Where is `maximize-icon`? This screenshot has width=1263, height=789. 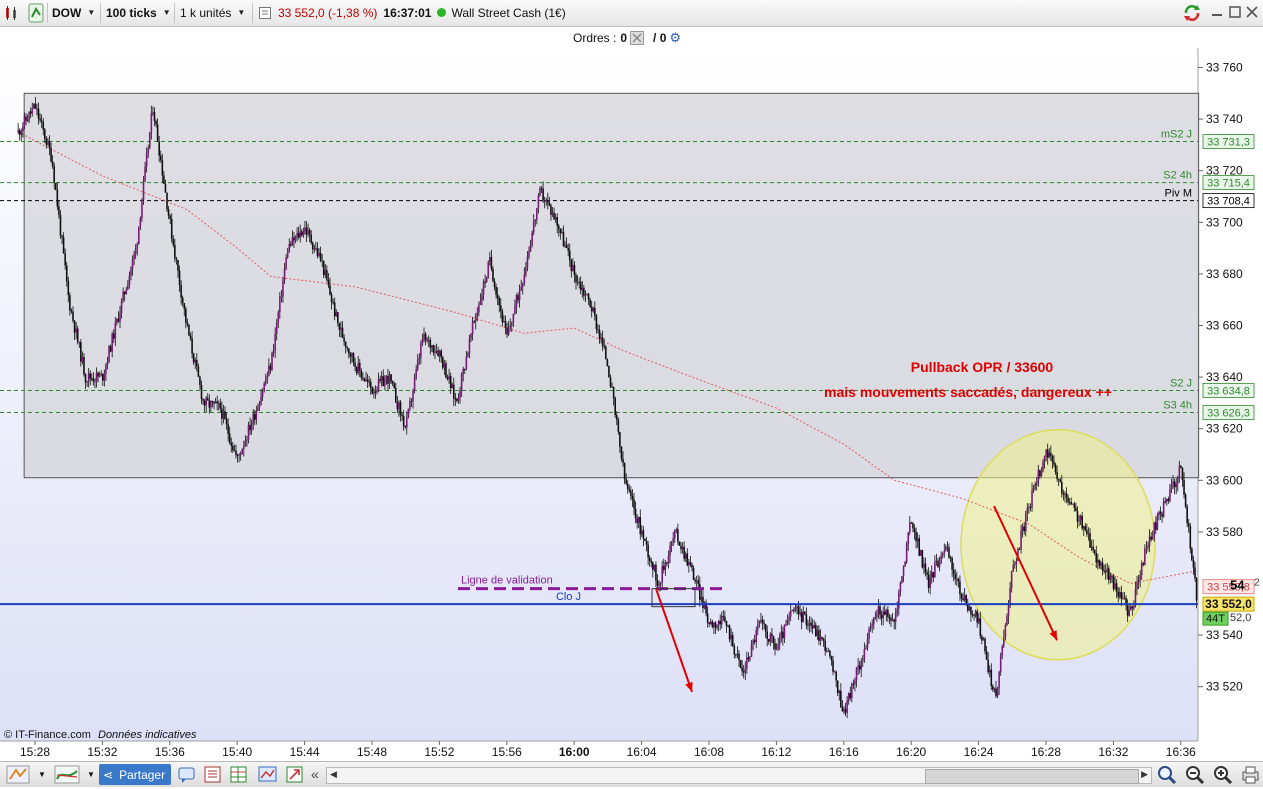
maximize-icon is located at coordinates (1235, 12).